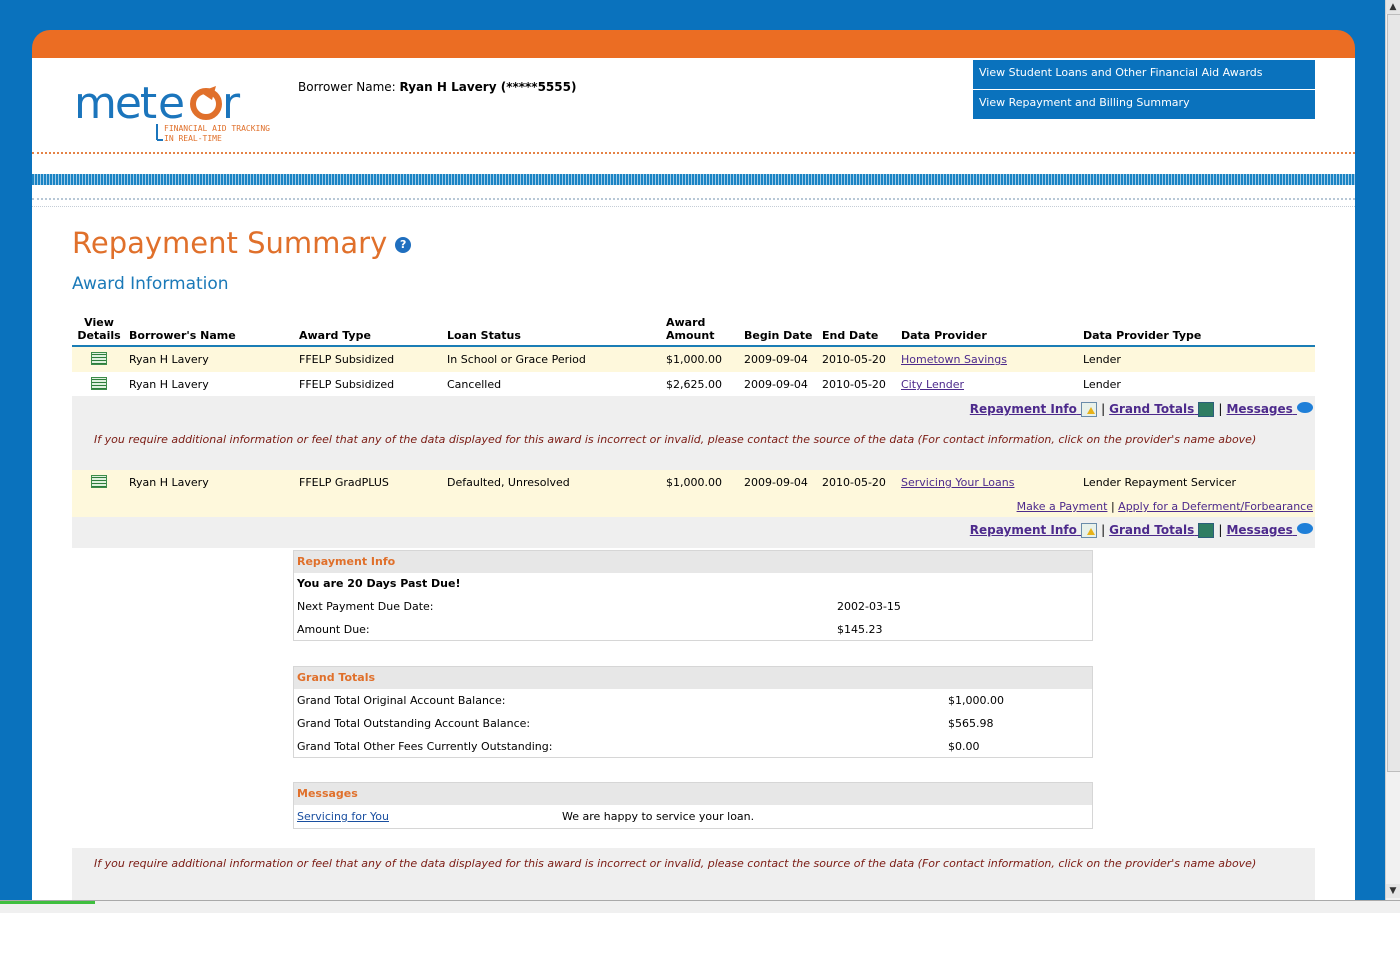 This screenshot has width=1400, height=964. I want to click on divider-dotted-thin, so click(693, 206).